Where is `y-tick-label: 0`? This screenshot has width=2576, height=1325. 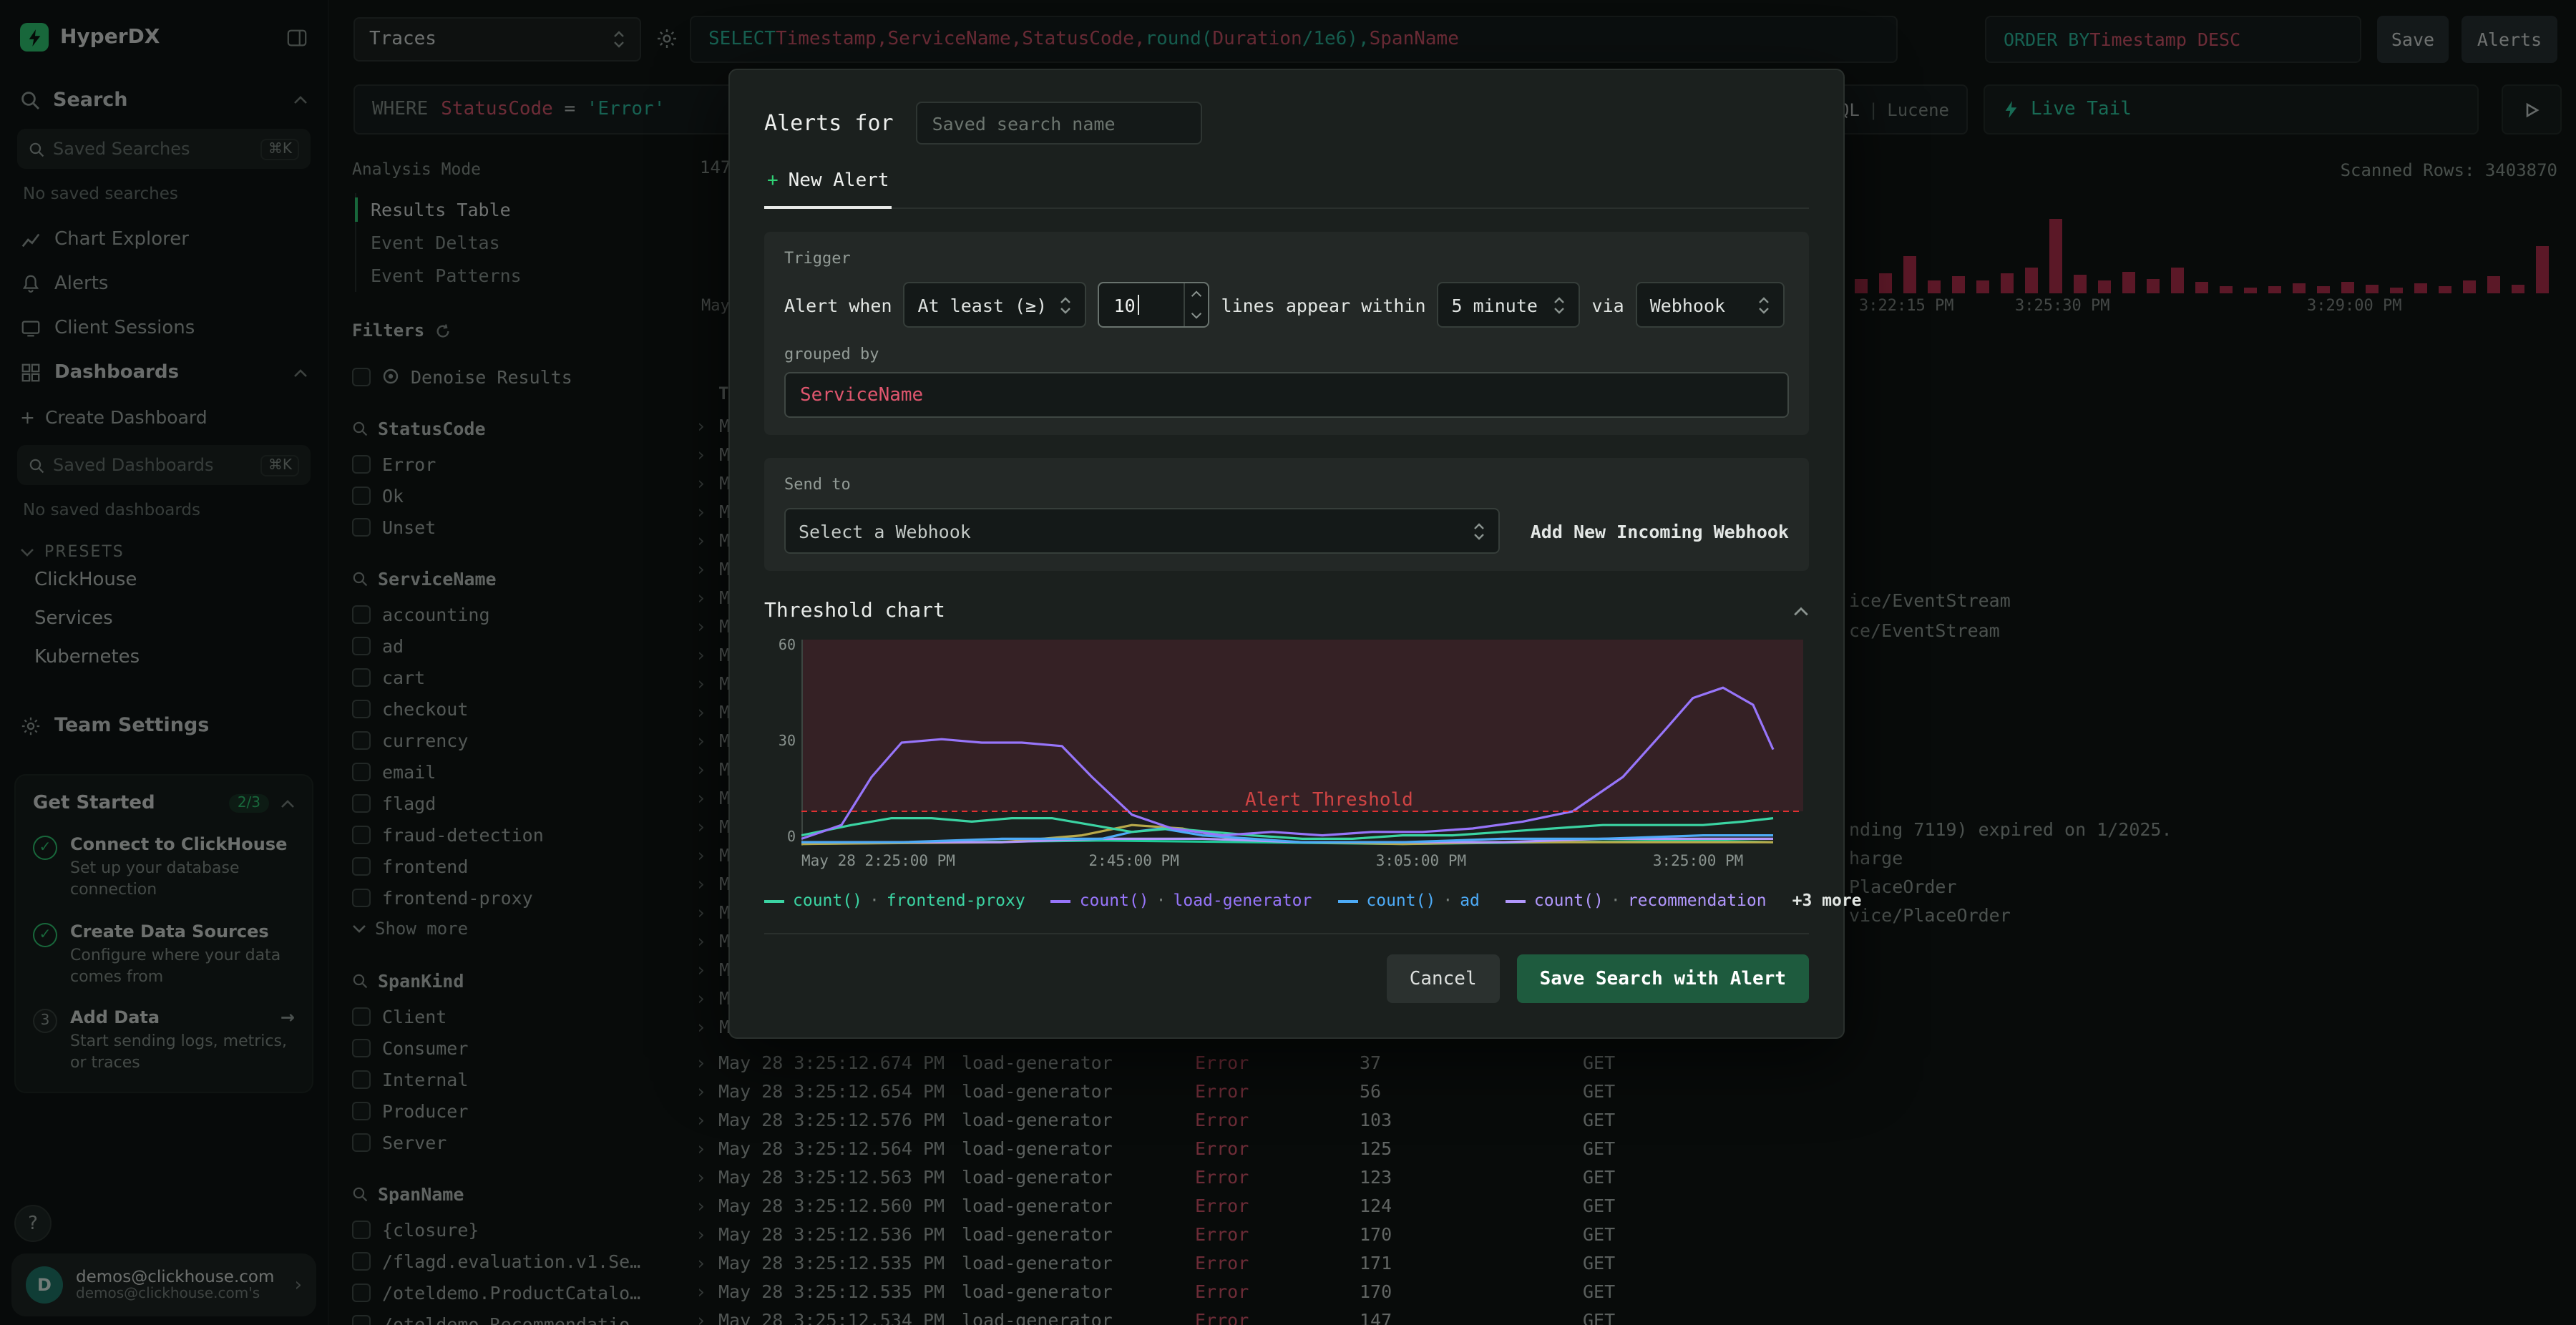 y-tick-label: 0 is located at coordinates (791, 838).